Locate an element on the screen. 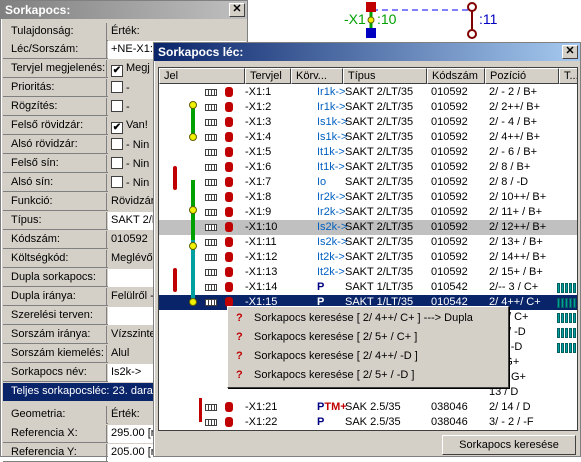  col-header-kodszam: Kódszám is located at coordinates (456, 76).